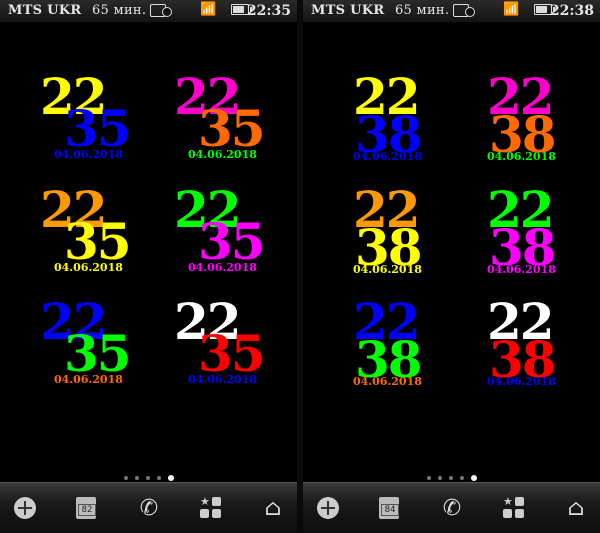 The image size is (600, 533). I want to click on calendar-icon: 84, so click(389, 508).